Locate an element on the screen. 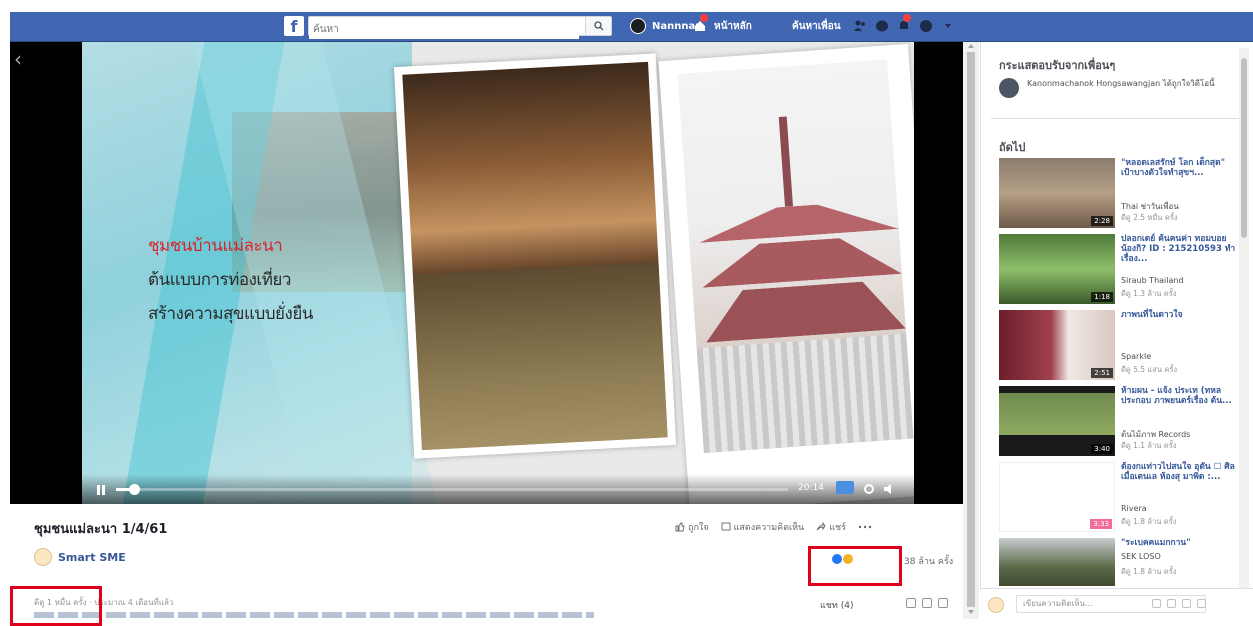 The width and height of the screenshot is (1253, 626). highlight-box-reactions is located at coordinates (855, 566).